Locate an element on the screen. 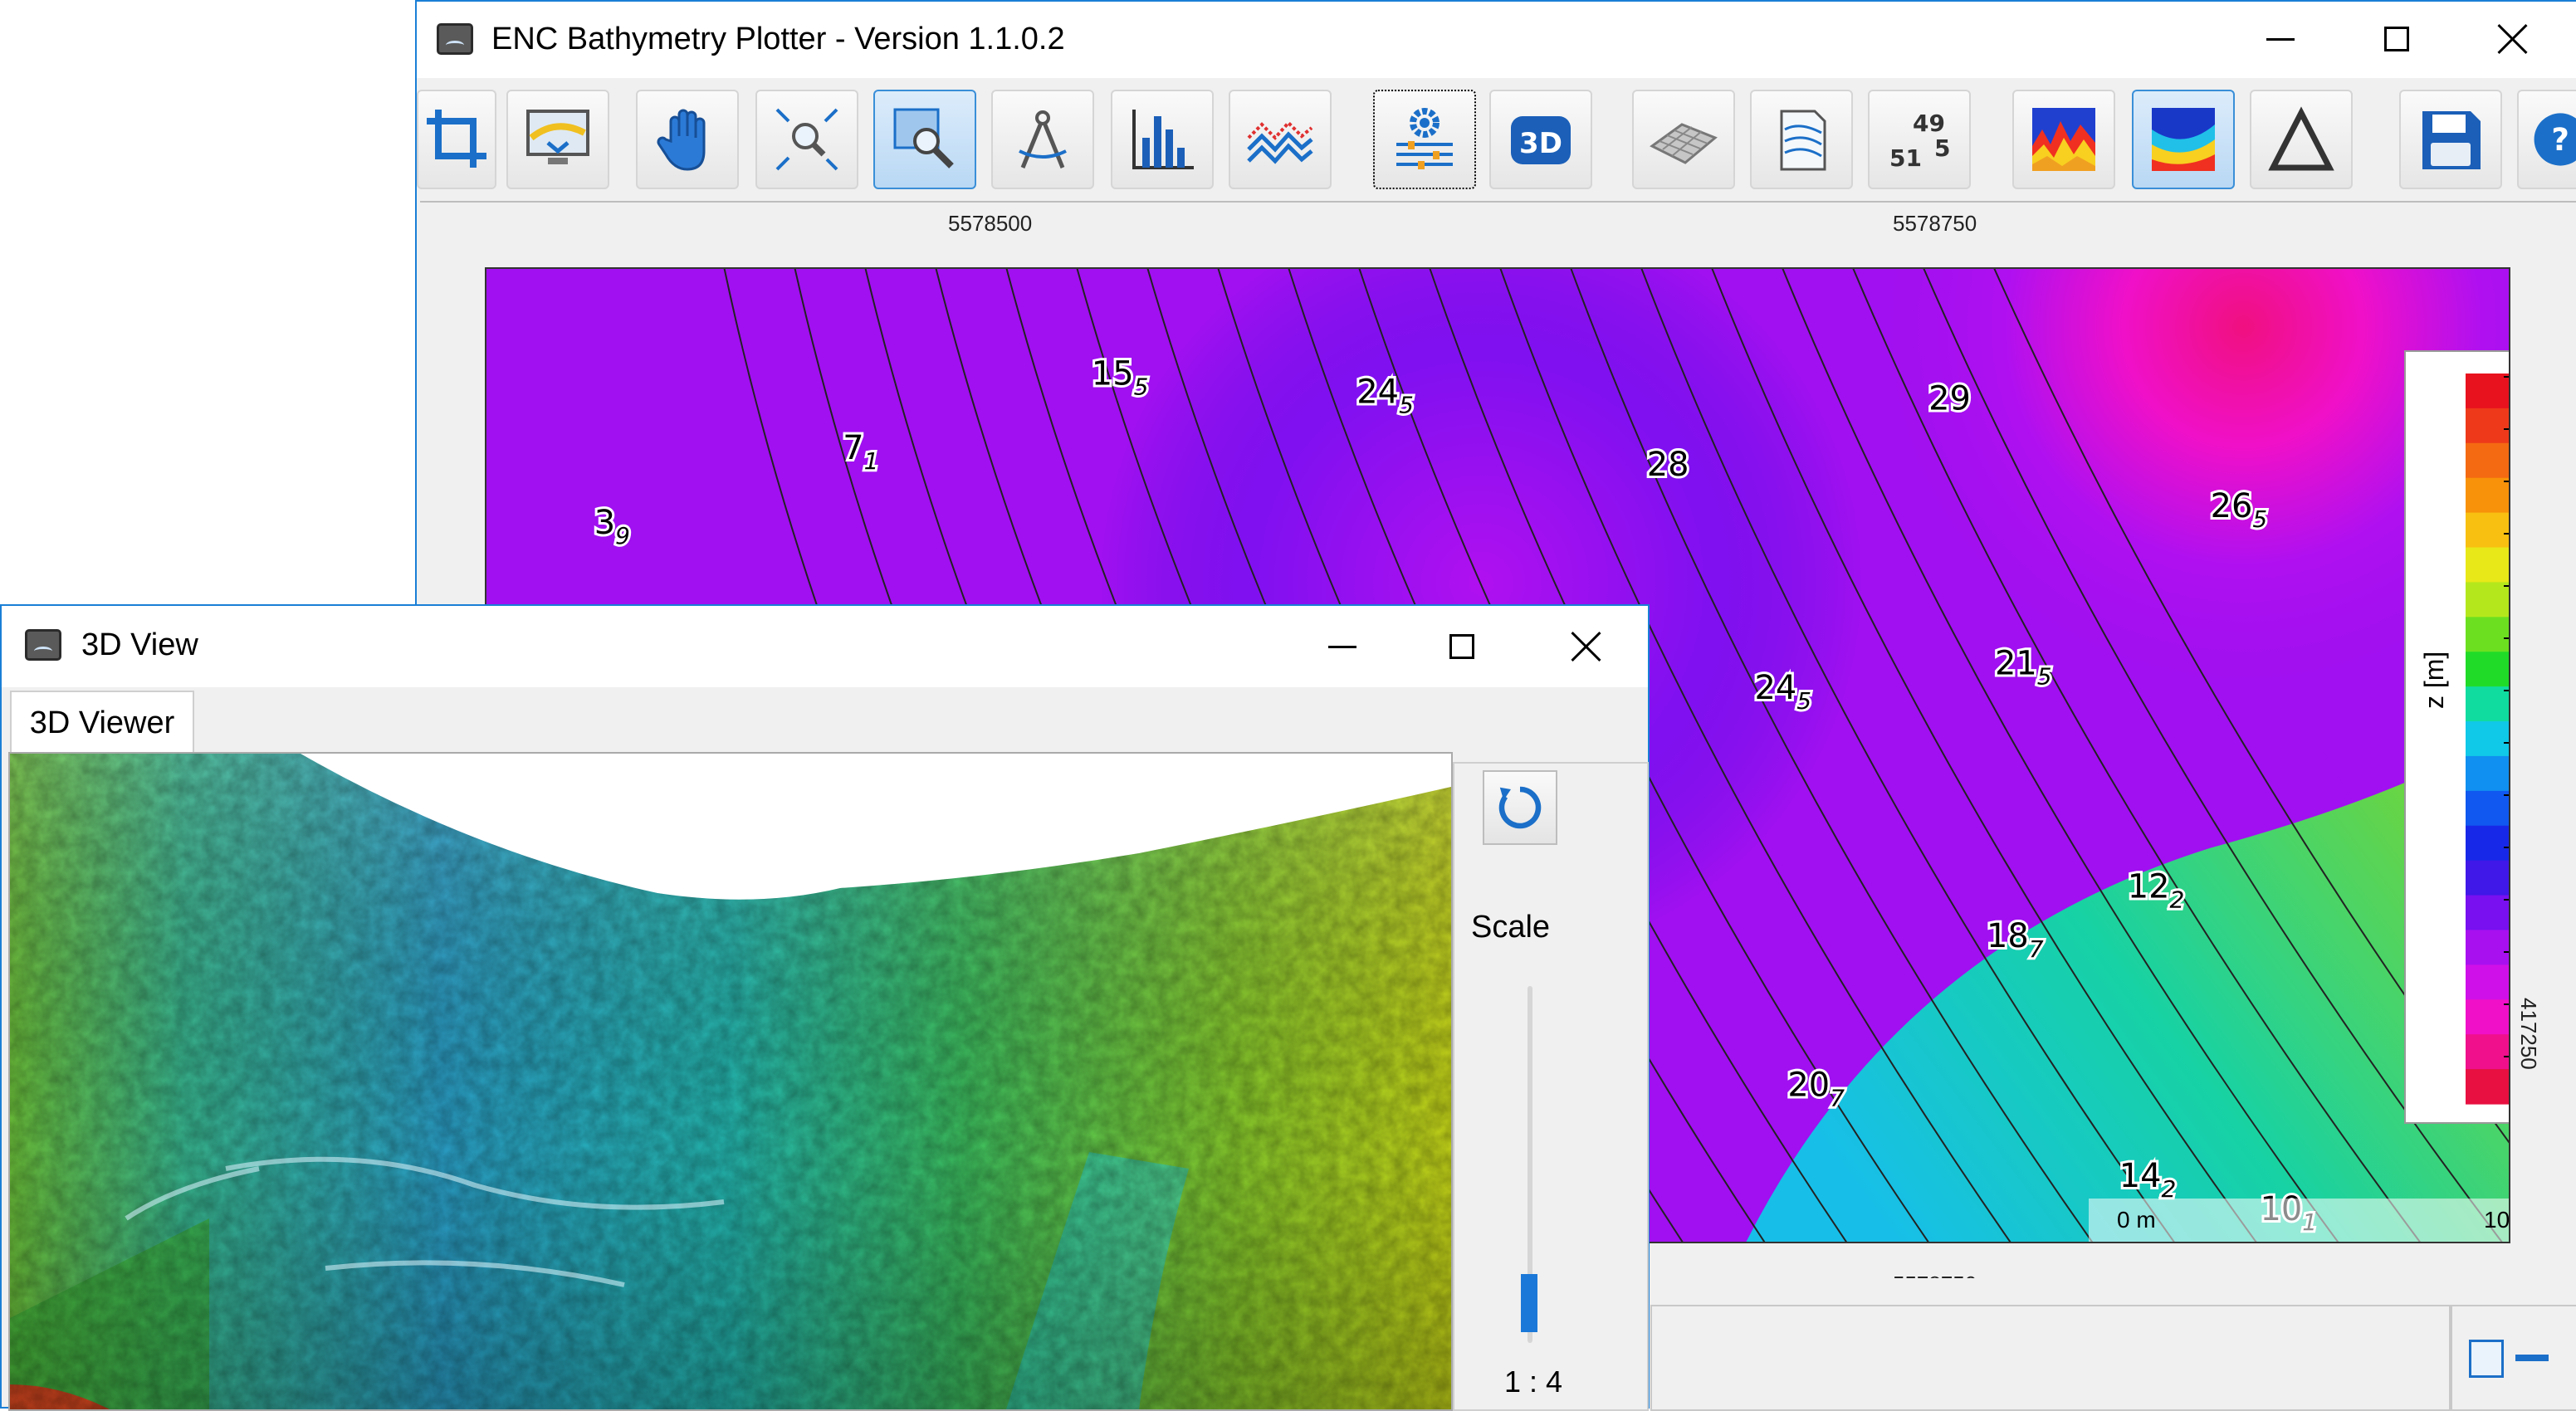 This screenshot has width=2576, height=1411. contour-fill-icon is located at coordinates (2183, 139).